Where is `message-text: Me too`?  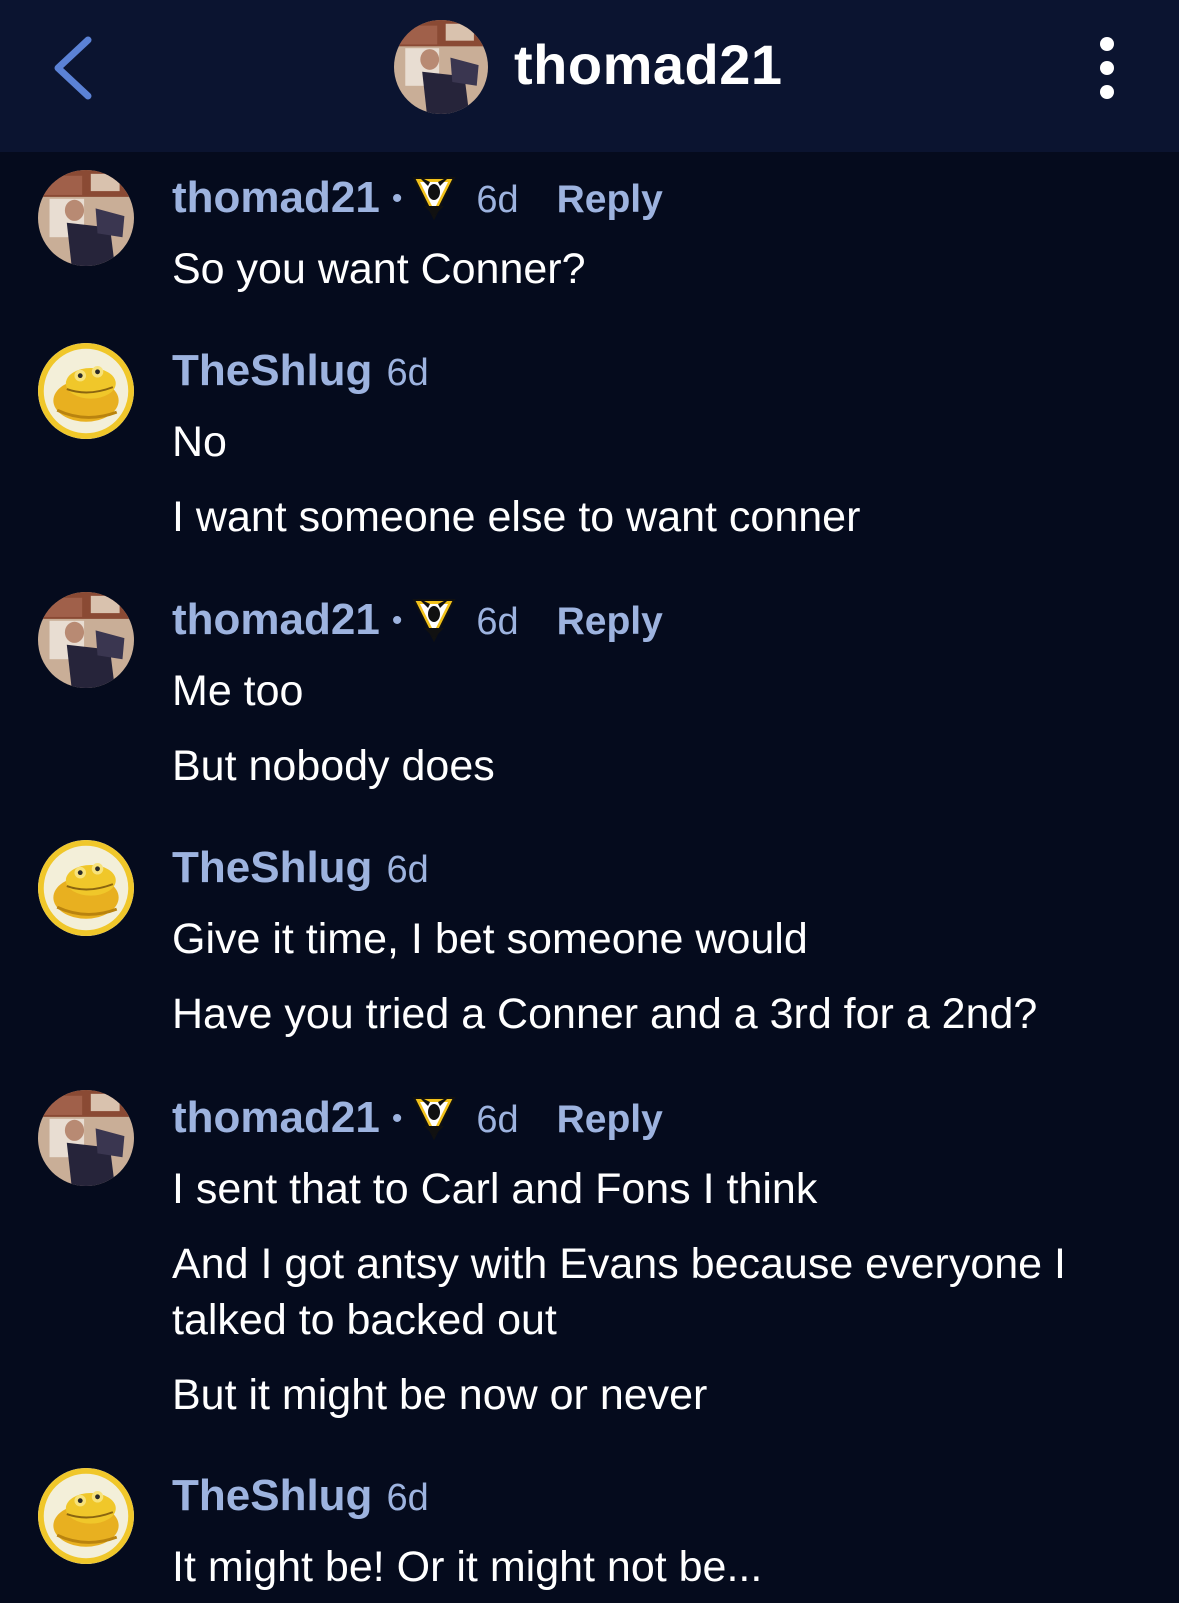 message-text: Me too is located at coordinates (238, 691).